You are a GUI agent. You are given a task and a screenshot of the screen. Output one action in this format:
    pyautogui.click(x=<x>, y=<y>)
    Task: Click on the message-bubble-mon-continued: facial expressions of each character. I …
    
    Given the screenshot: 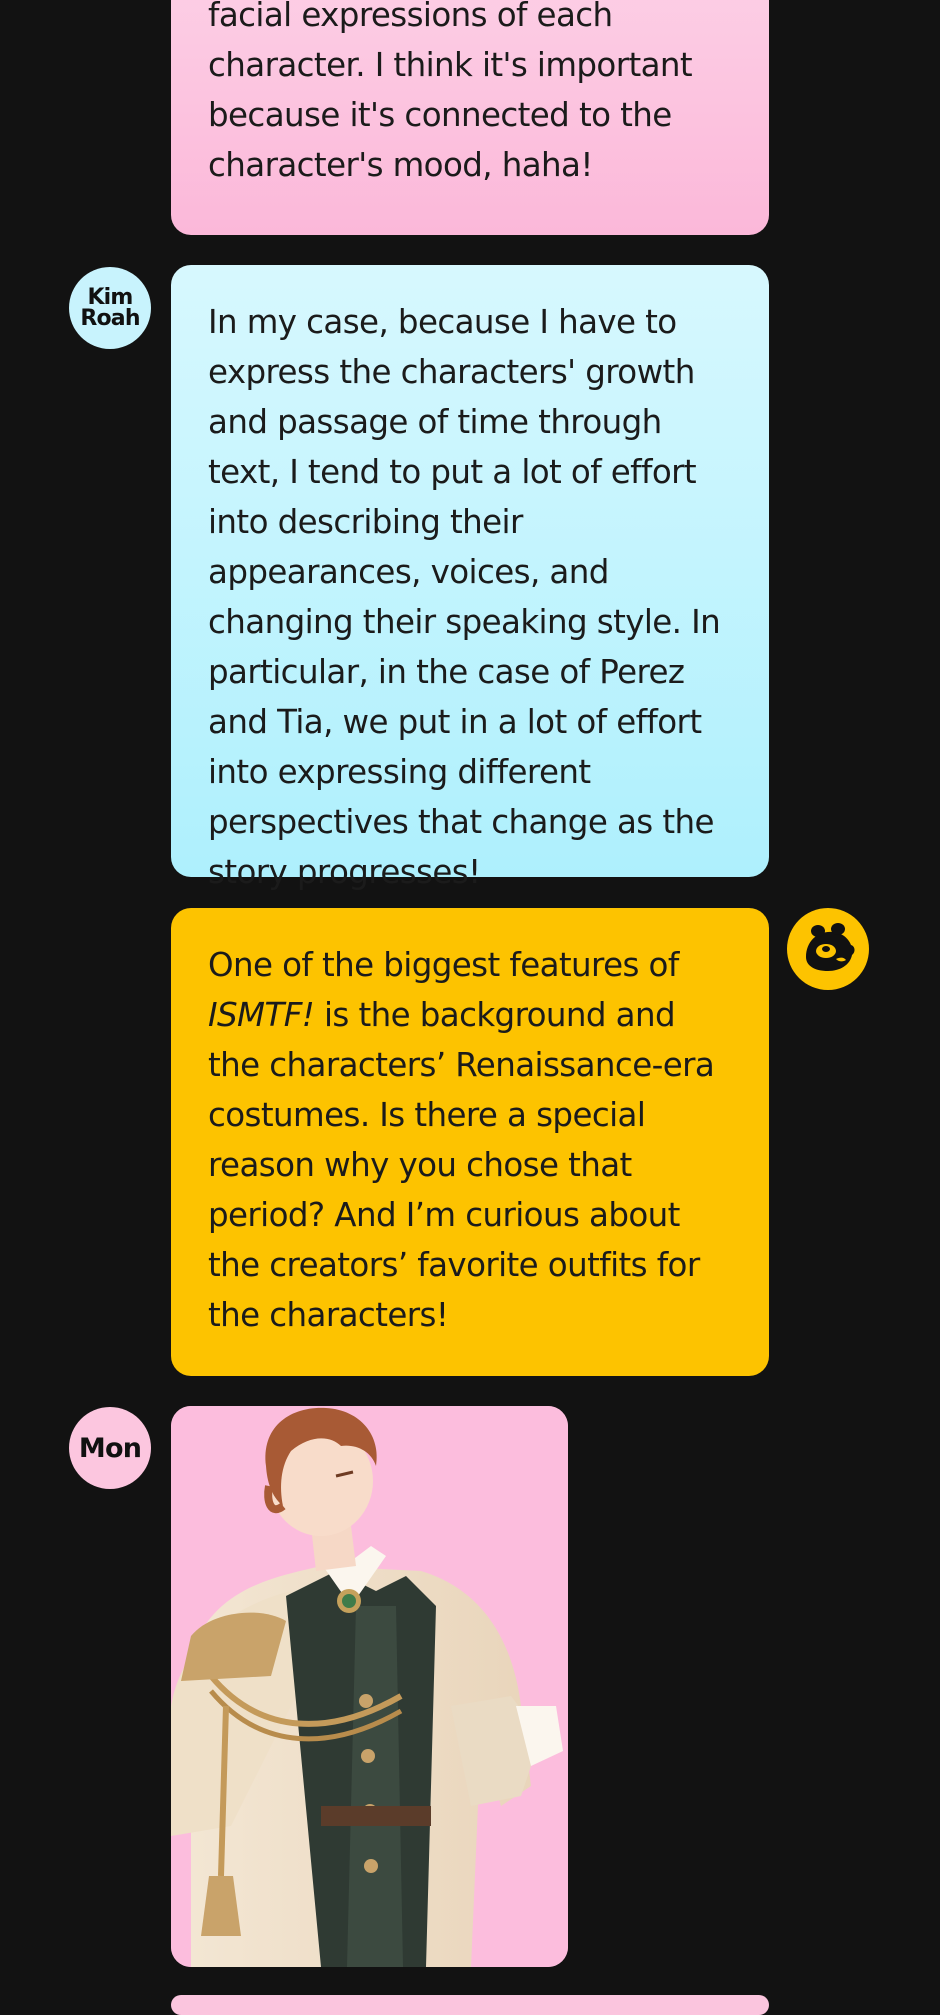 What is the action you would take?
    pyautogui.click(x=470, y=117)
    